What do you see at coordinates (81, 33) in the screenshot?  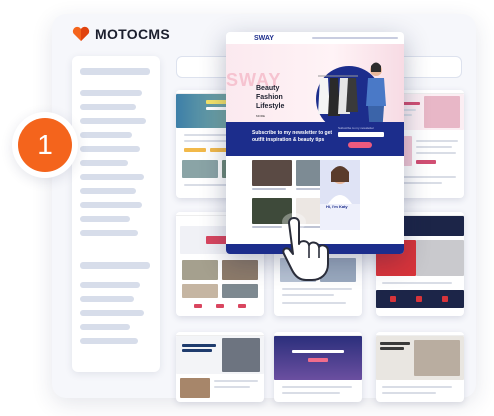 I see `heart-logo-icon` at bounding box center [81, 33].